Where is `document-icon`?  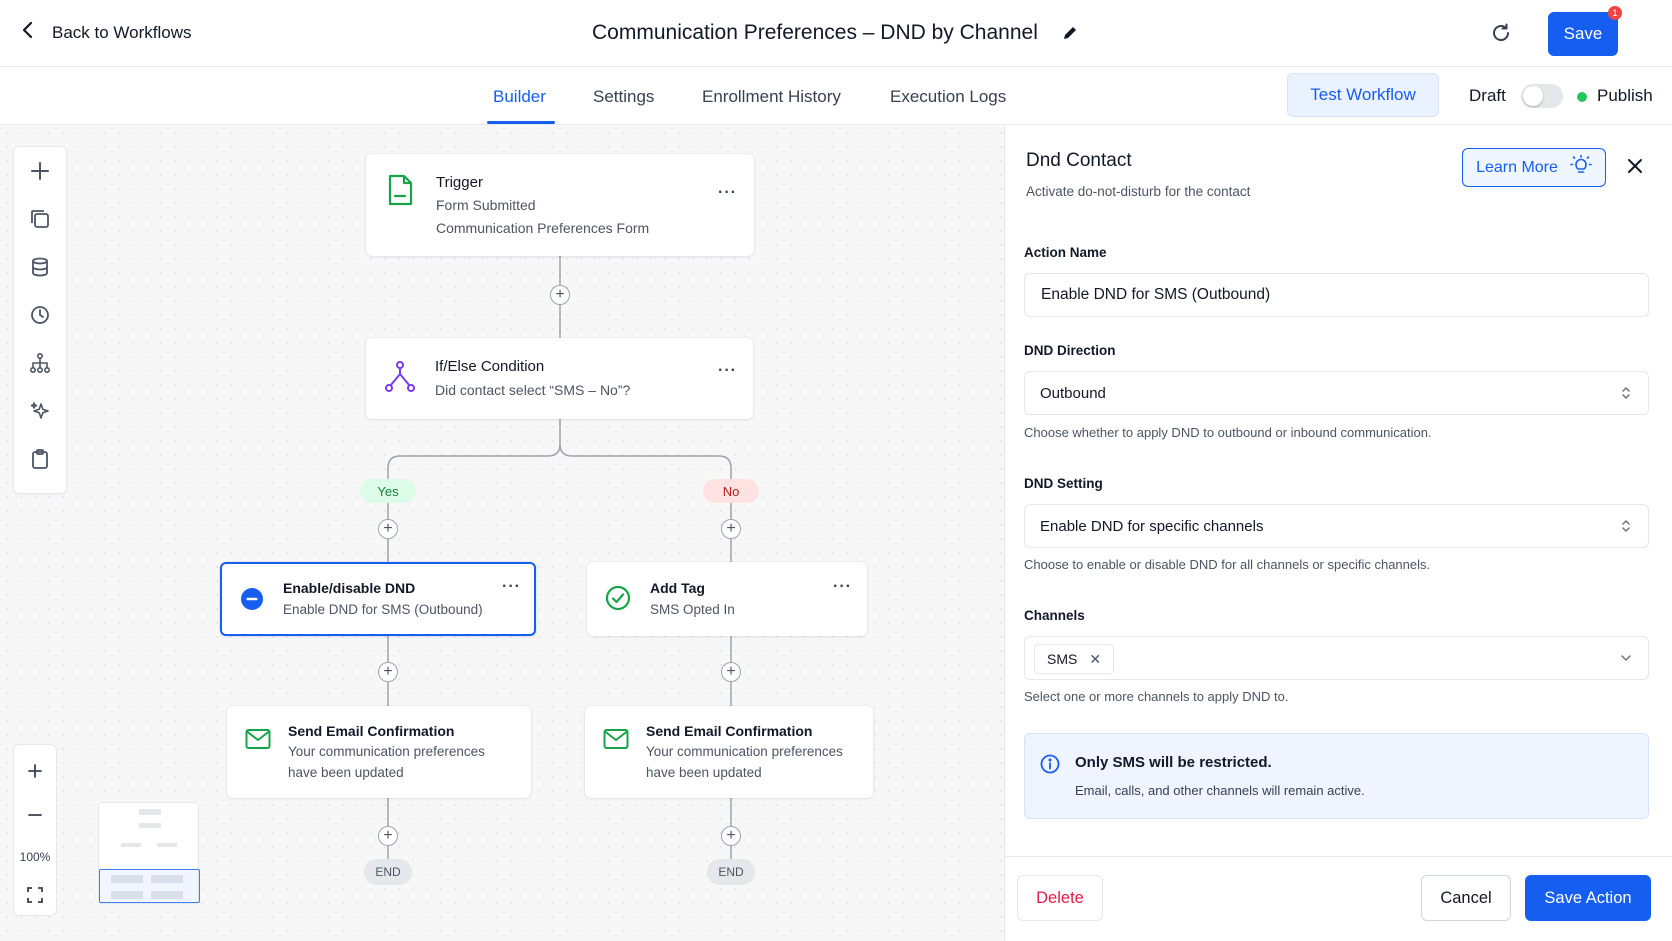 document-icon is located at coordinates (400, 192).